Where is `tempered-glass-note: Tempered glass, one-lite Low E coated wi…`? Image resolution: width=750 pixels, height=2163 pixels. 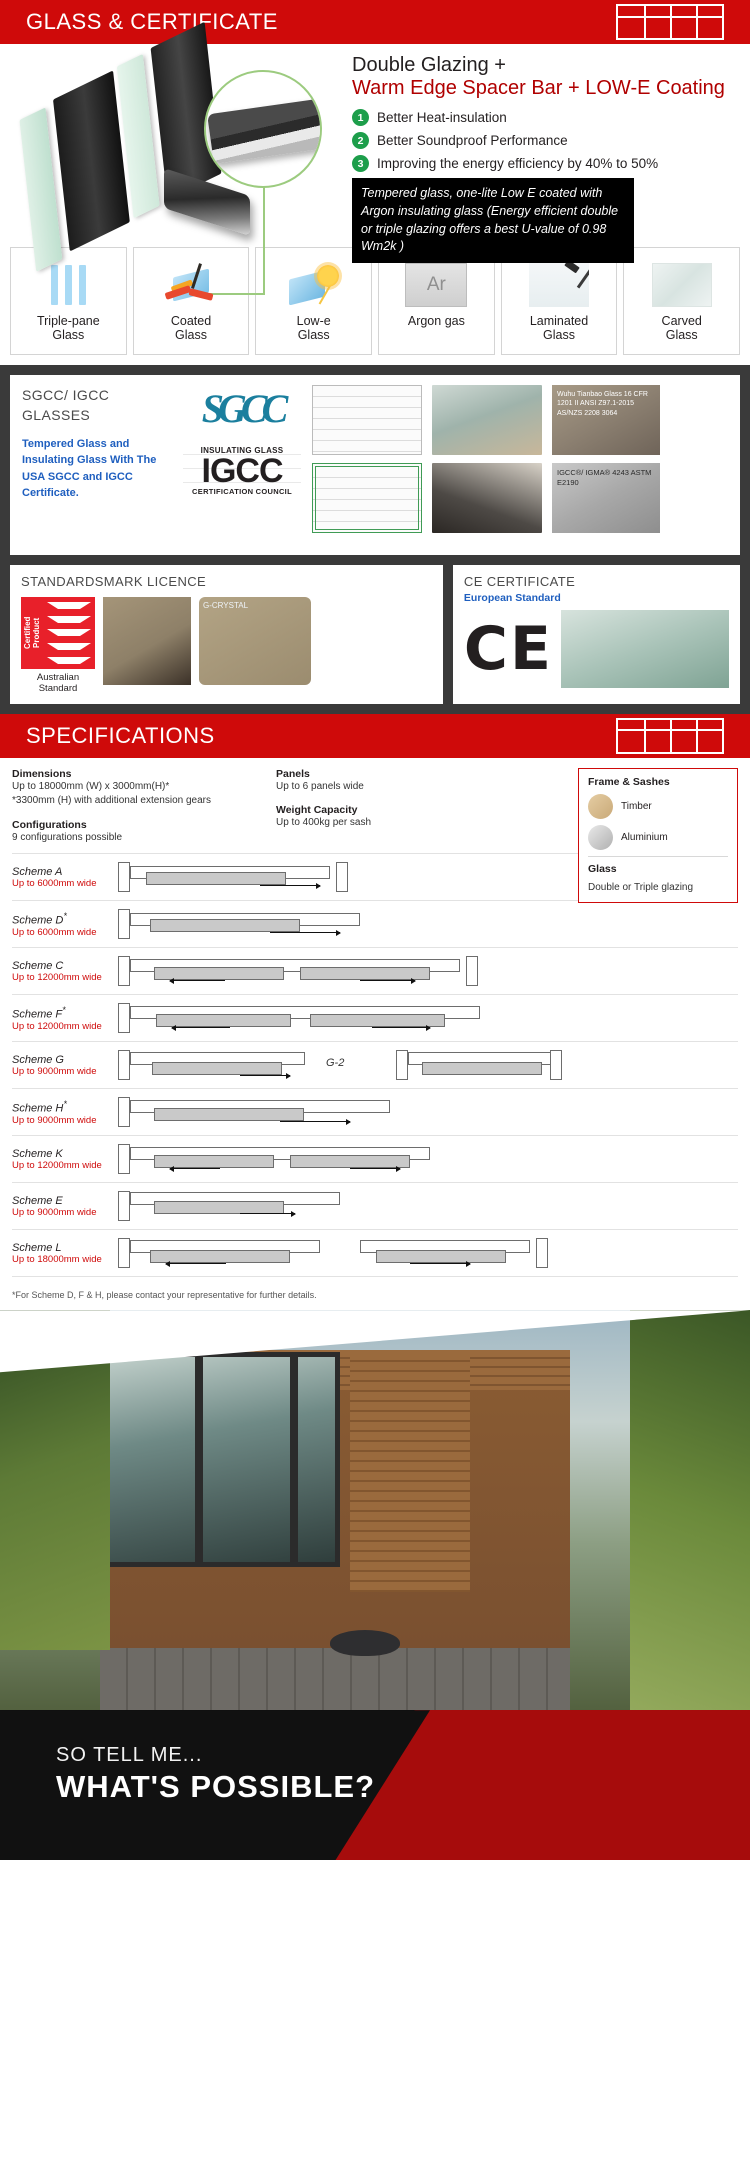 tempered-glass-note: Tempered glass, one-lite Low E coated wi… is located at coordinates (493, 220).